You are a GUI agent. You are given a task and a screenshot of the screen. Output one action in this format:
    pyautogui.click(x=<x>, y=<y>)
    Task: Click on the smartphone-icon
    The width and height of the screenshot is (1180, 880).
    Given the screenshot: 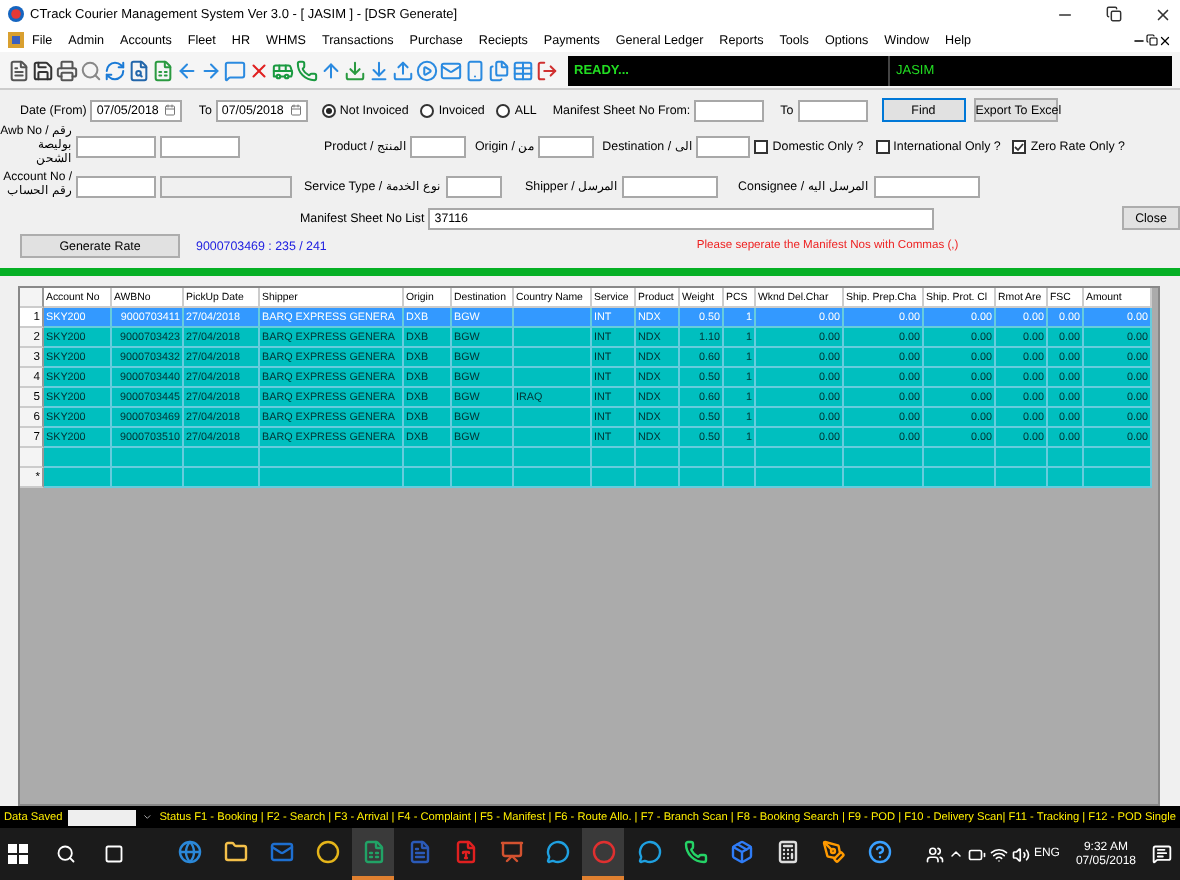 What is the action you would take?
    pyautogui.click(x=475, y=70)
    